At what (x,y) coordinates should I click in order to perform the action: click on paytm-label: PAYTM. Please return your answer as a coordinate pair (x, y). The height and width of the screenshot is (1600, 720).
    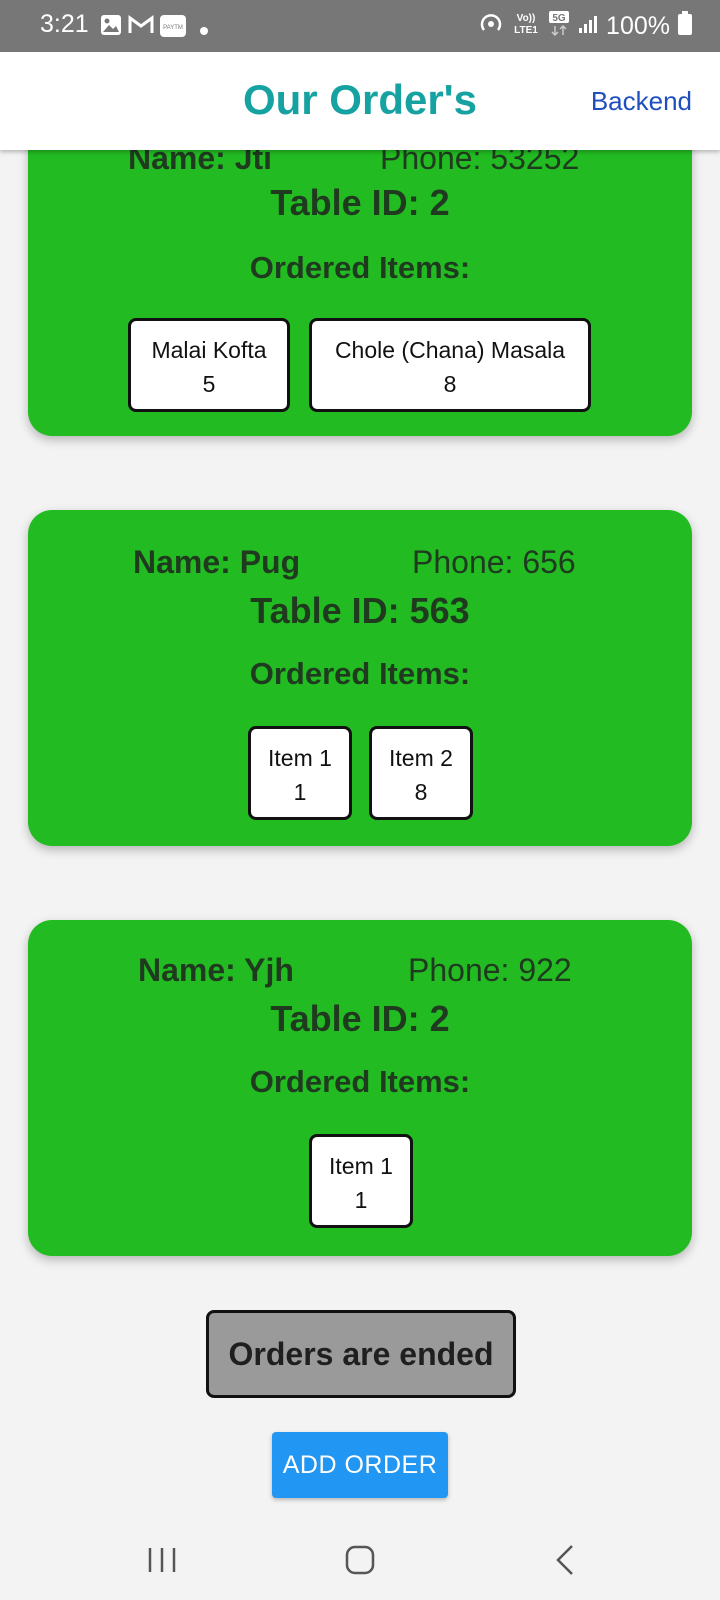
    Looking at the image, I should click on (173, 28).